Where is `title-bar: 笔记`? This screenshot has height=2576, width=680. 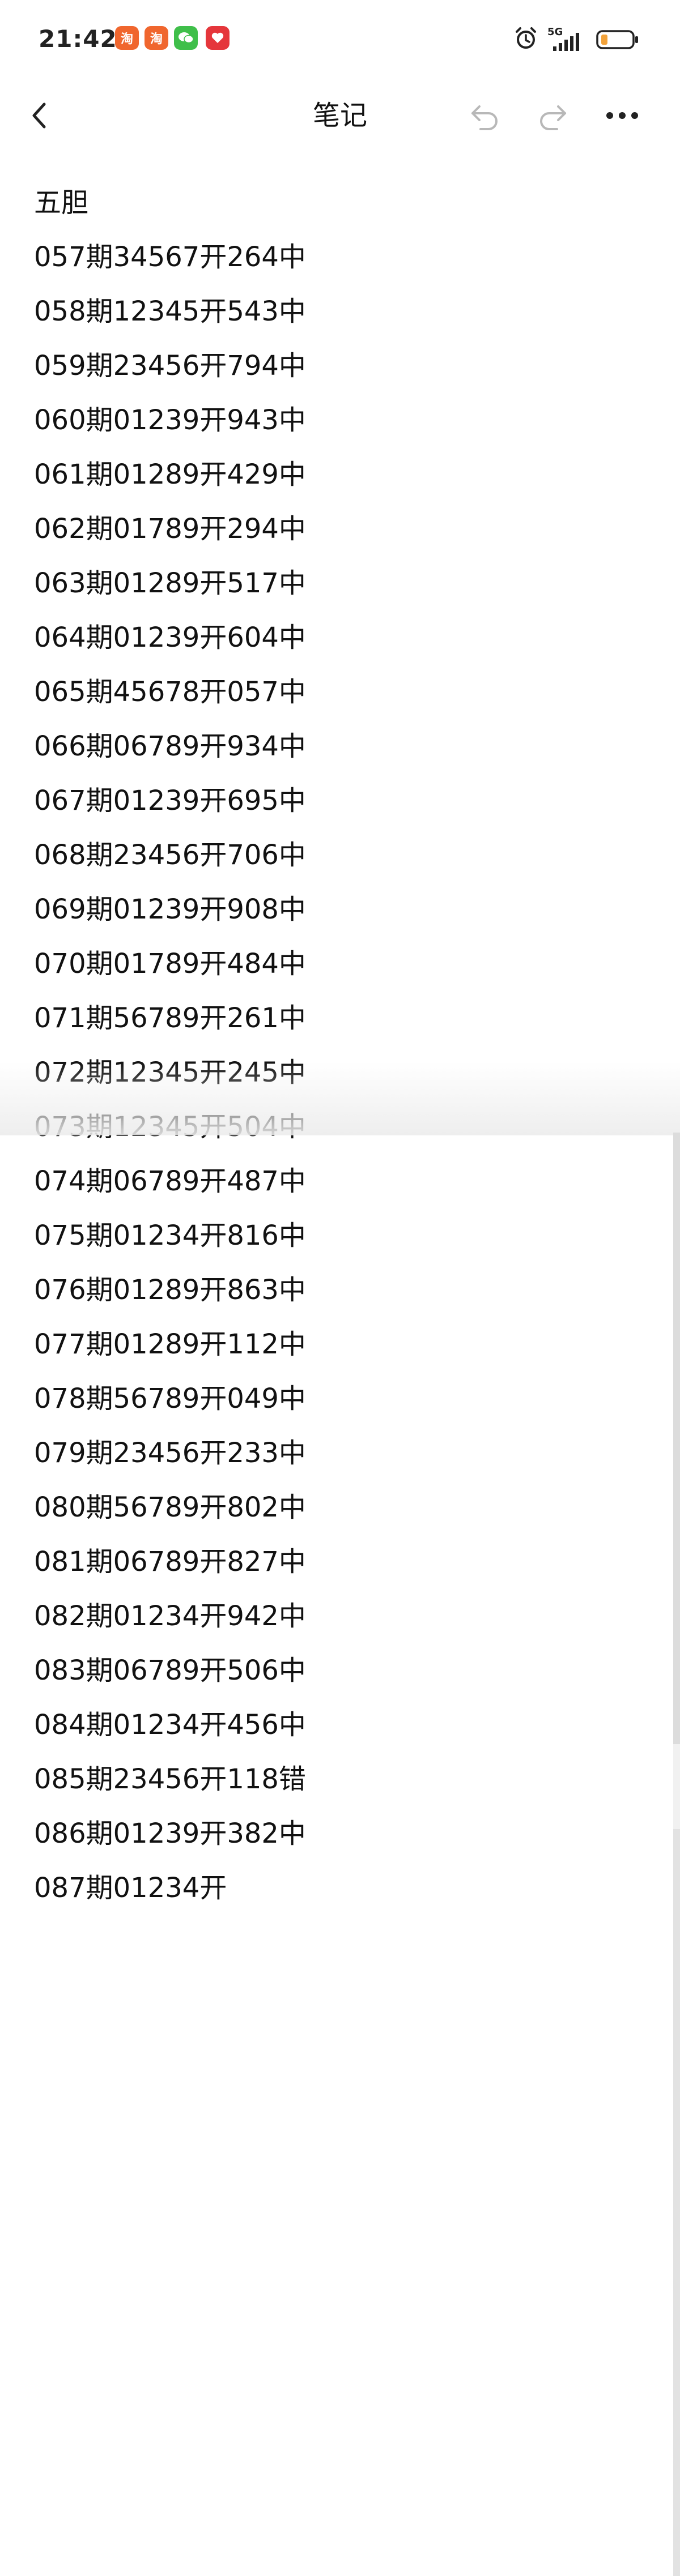
title-bar: 笔记 is located at coordinates (340, 116).